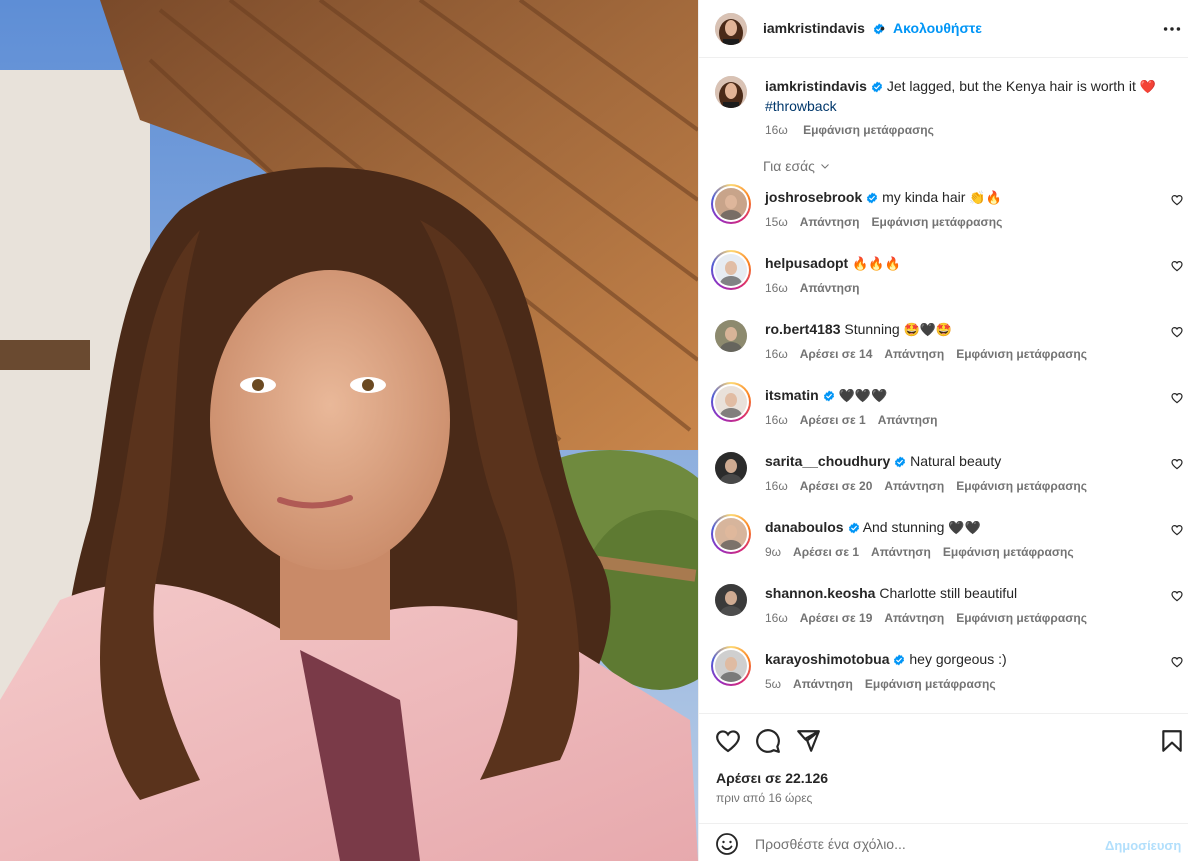  What do you see at coordinates (965, 130) in the screenshot?
I see `caption-meta: 16ω Εμφάνιση μετάφρασης` at bounding box center [965, 130].